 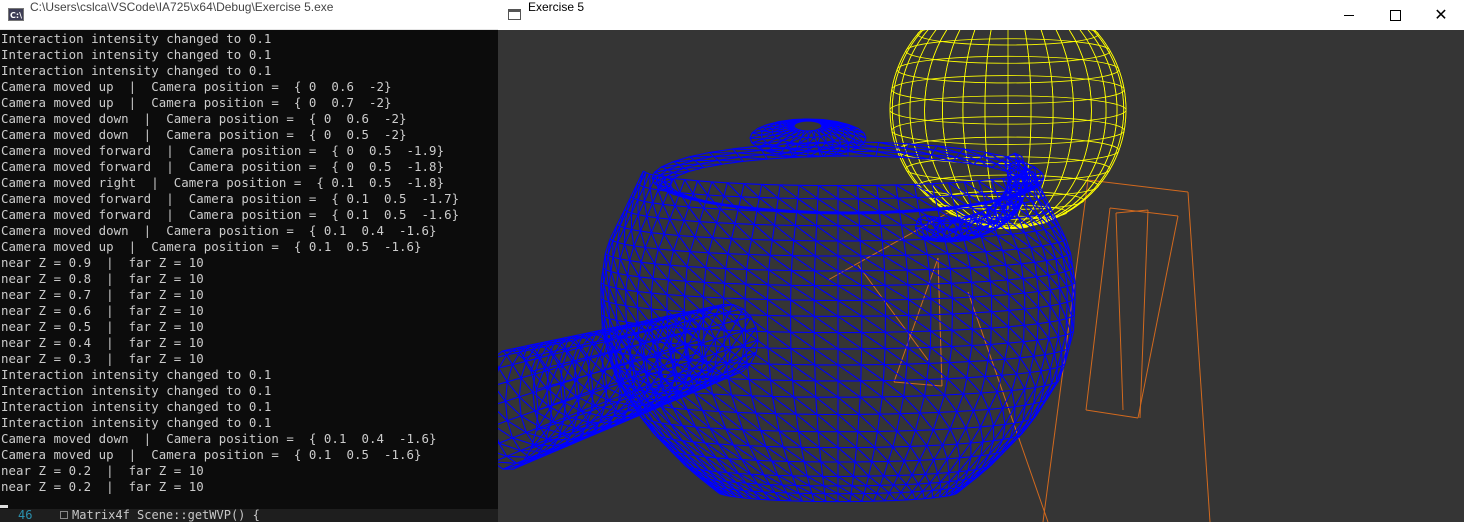 I want to click on close-icon: ✕, so click(x=1441, y=14).